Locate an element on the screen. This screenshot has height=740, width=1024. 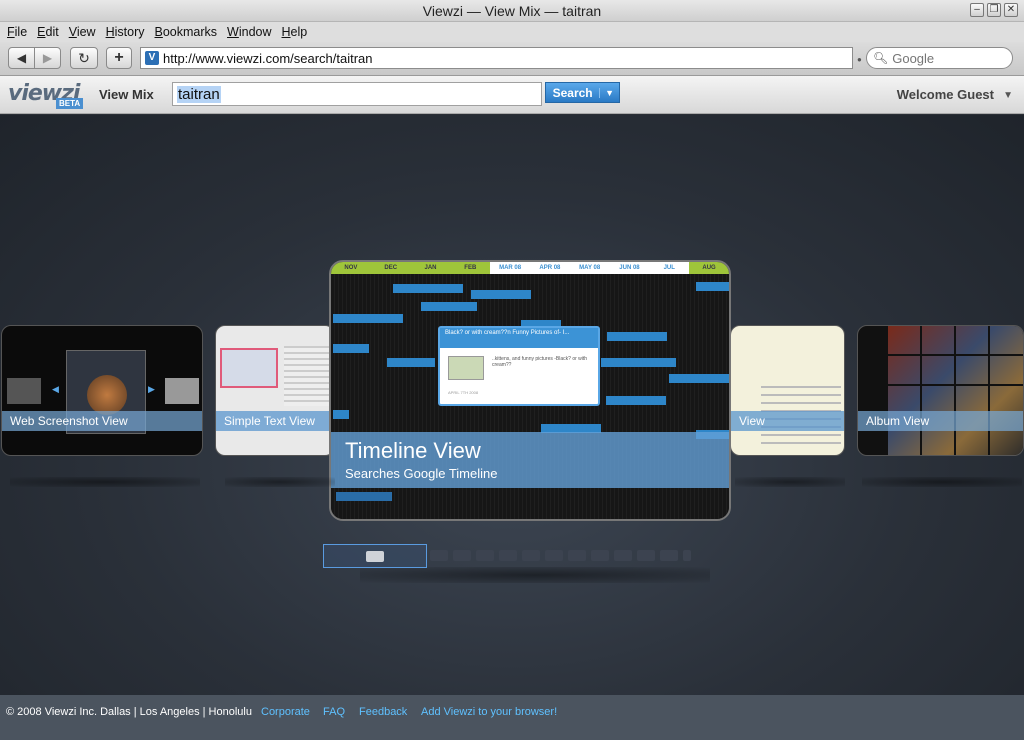
month-label: MAY 08 is located at coordinates (589, 268).